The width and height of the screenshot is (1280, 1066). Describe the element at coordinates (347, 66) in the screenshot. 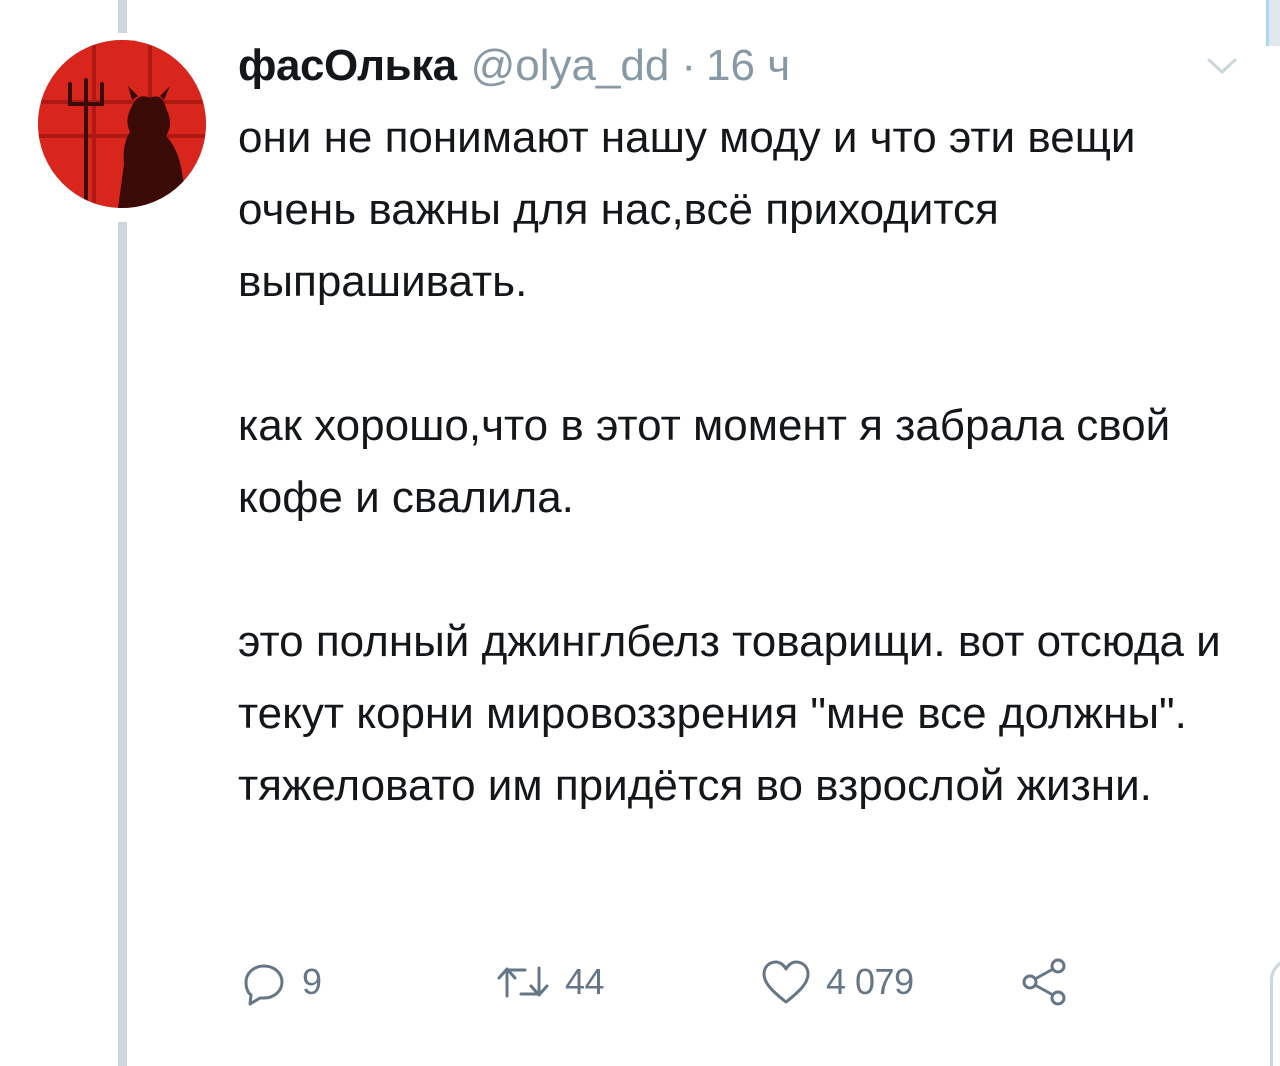

I see `display-name: фасОлька` at that location.